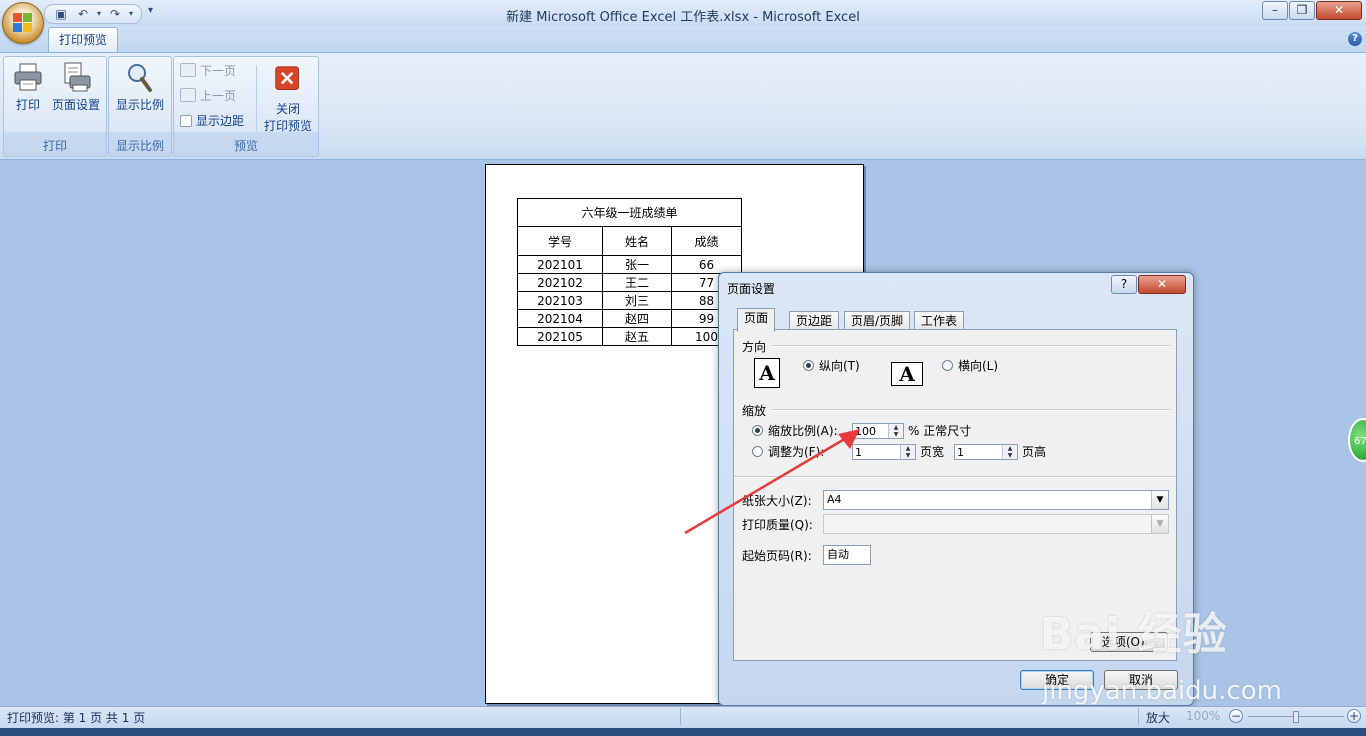 The height and width of the screenshot is (736, 1366). Describe the element at coordinates (767, 373) in the screenshot. I see `portrait-icon: A` at that location.